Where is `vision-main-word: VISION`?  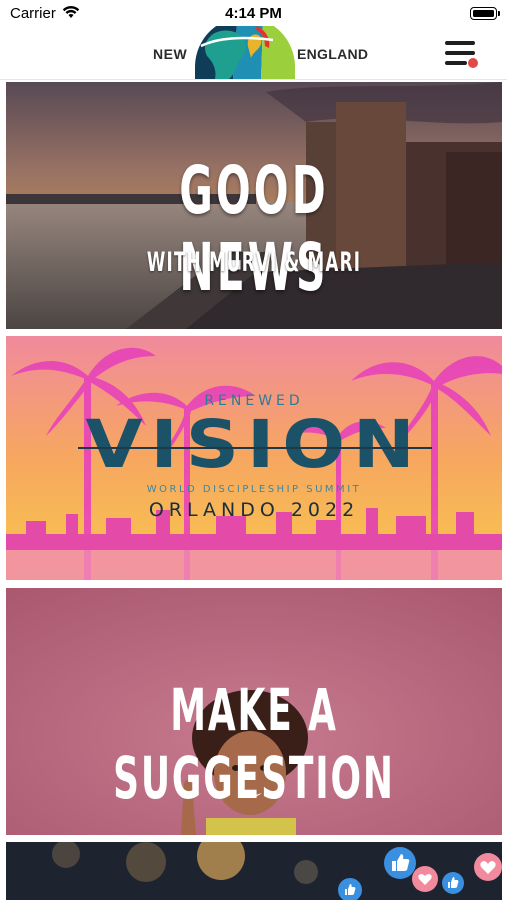 vision-main-word: VISION is located at coordinates (254, 444).